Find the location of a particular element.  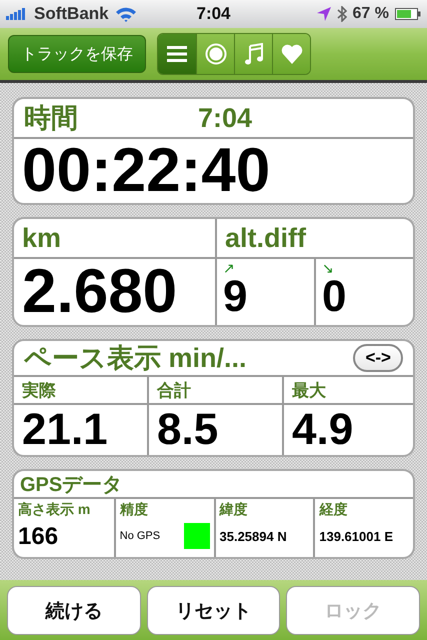

save-track-button: トラックを保存 is located at coordinates (77, 54).